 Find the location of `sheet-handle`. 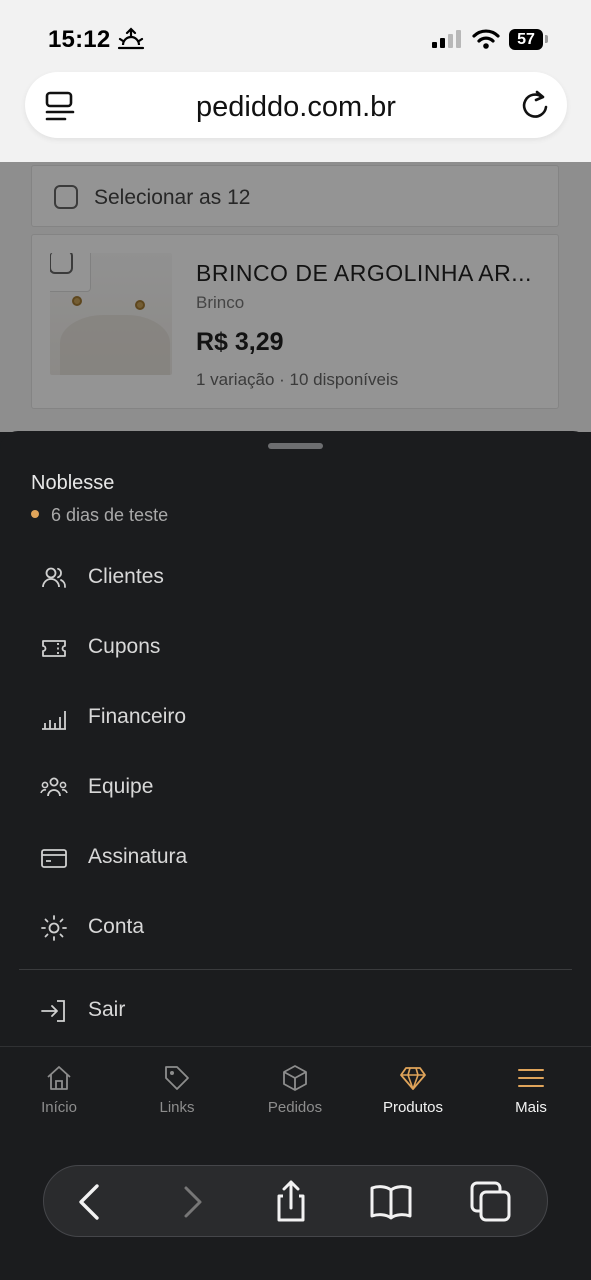

sheet-handle is located at coordinates (295, 446).